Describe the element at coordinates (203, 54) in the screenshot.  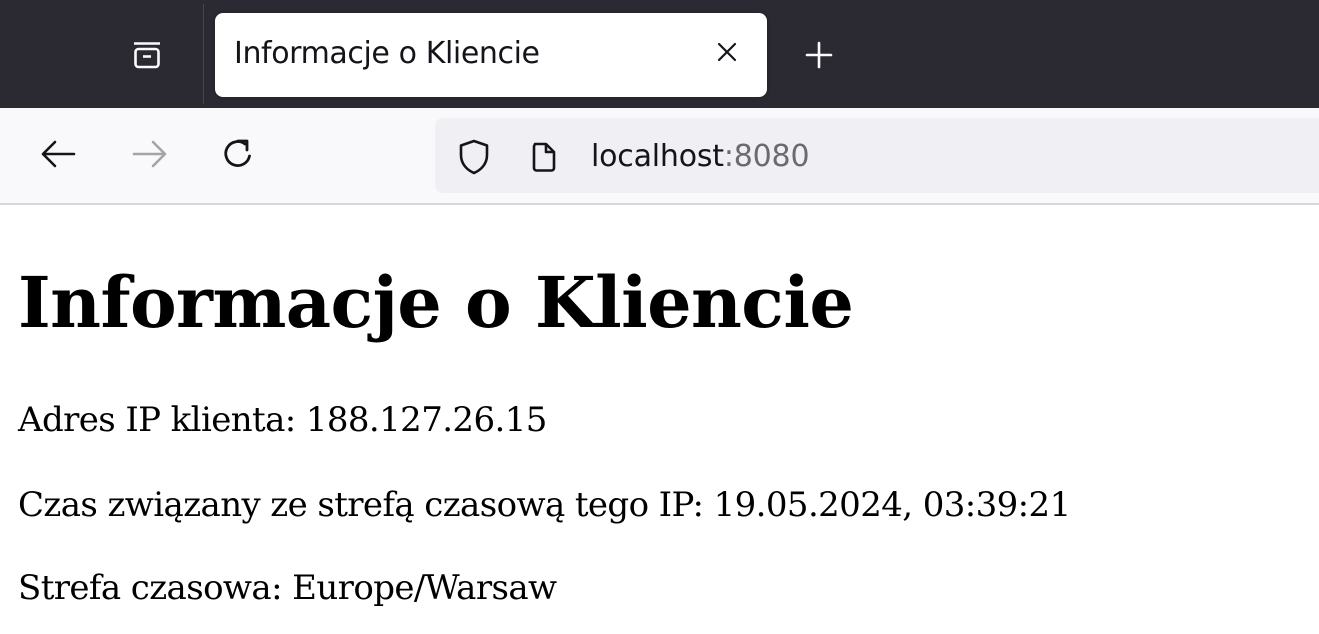
I see `tab-strip-separator` at that location.